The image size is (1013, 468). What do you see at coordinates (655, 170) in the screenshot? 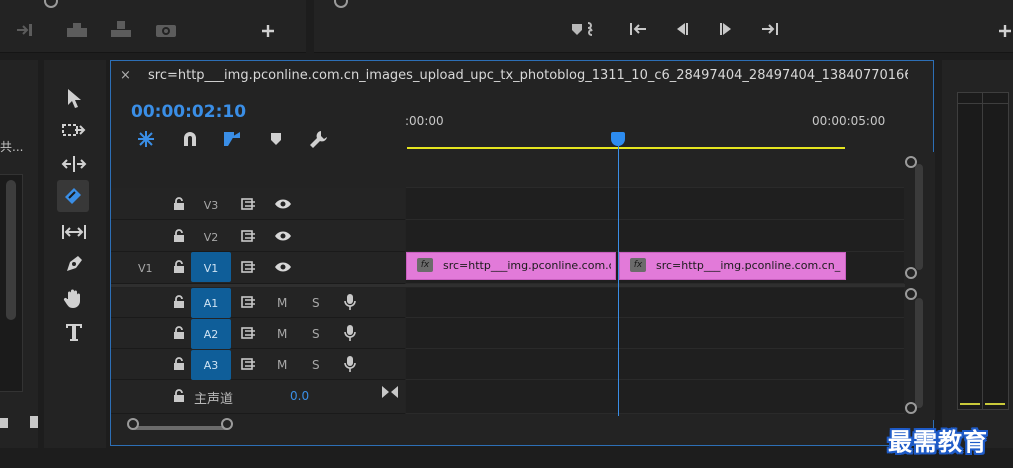
I see `track-lane-spacer` at bounding box center [655, 170].